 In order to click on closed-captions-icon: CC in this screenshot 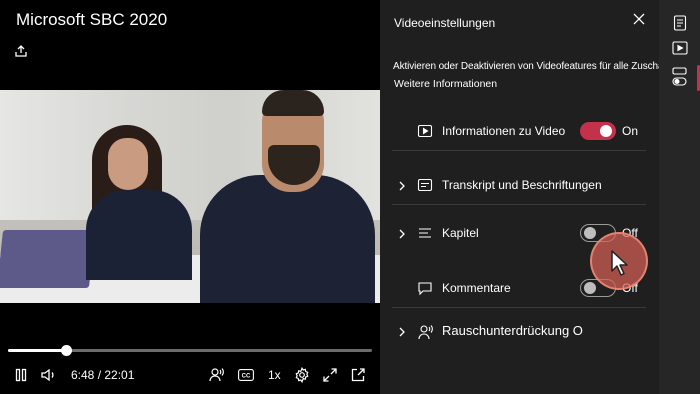, I will do `click(246, 375)`.